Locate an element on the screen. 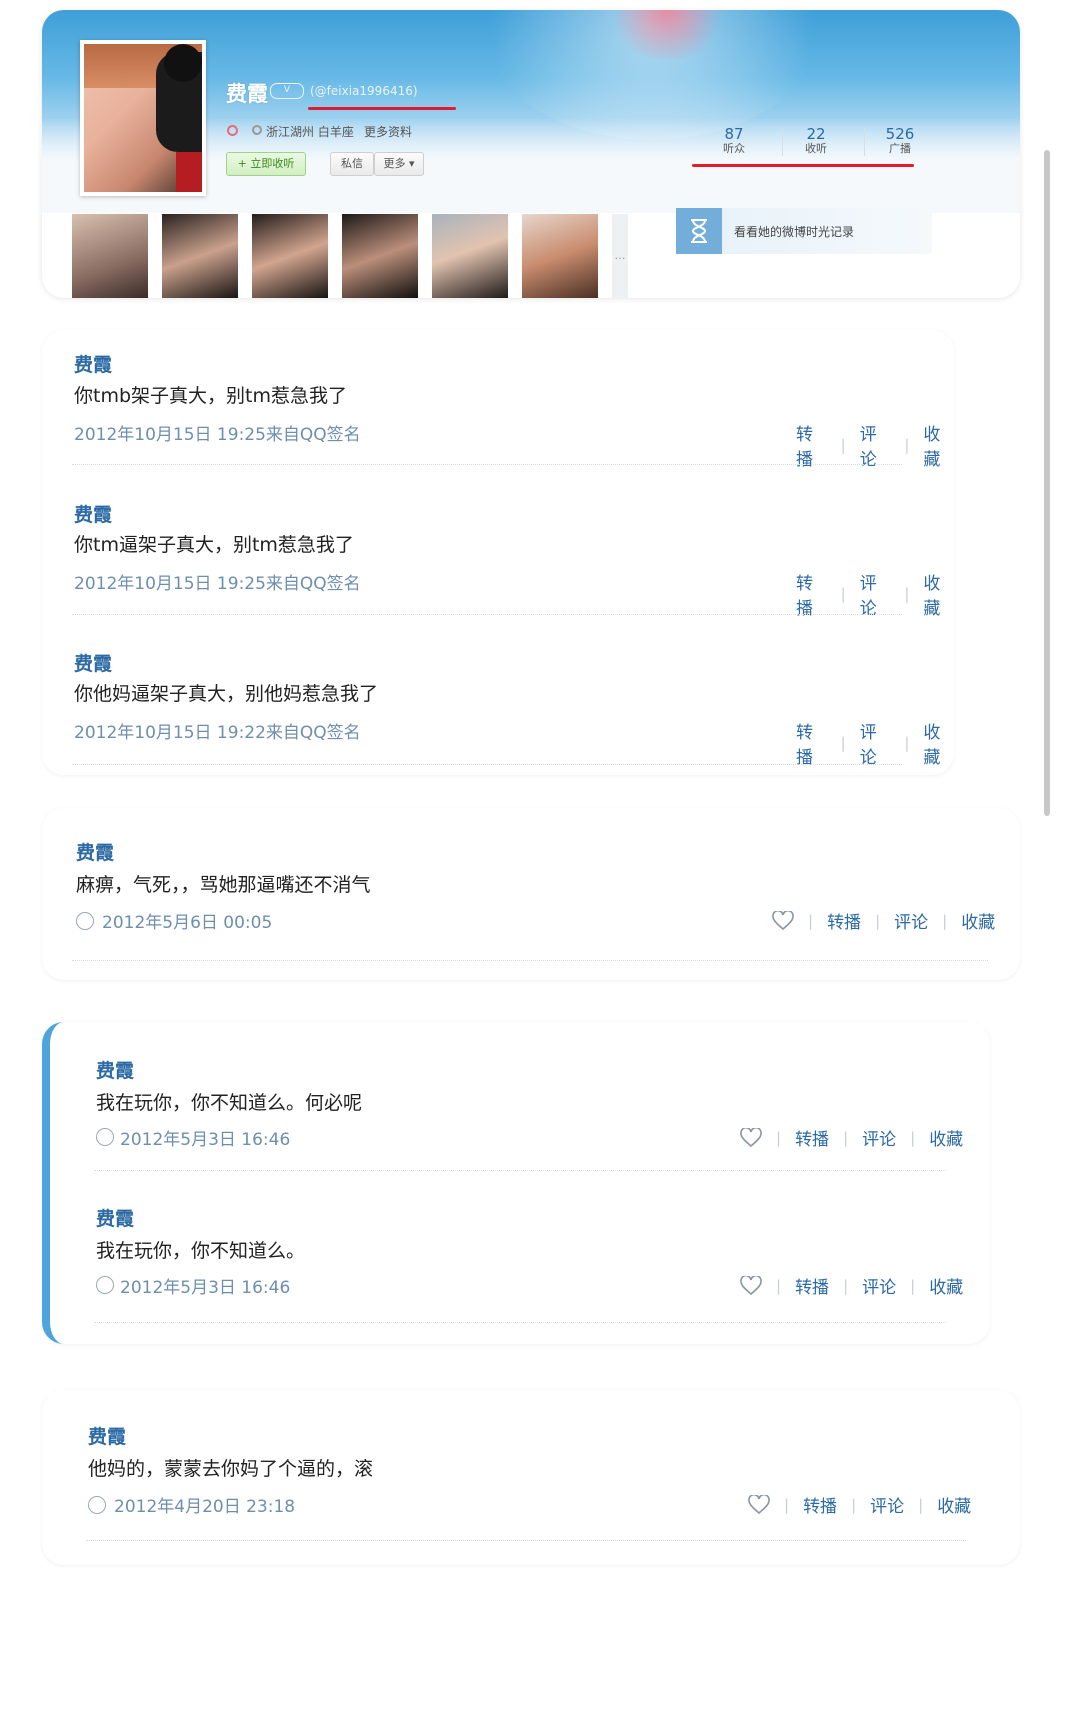 The image size is (1080, 1720). stat-value: 22 is located at coordinates (816, 134).